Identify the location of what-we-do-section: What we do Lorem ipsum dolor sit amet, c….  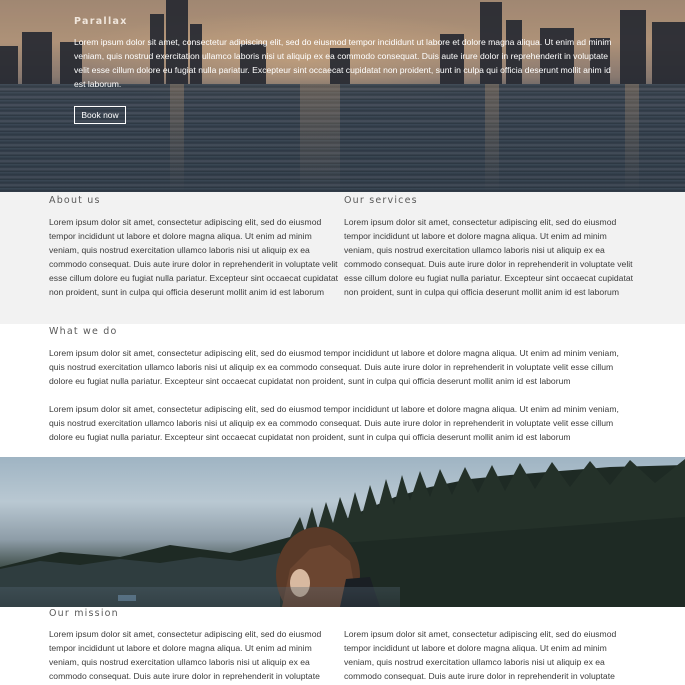
(341, 385).